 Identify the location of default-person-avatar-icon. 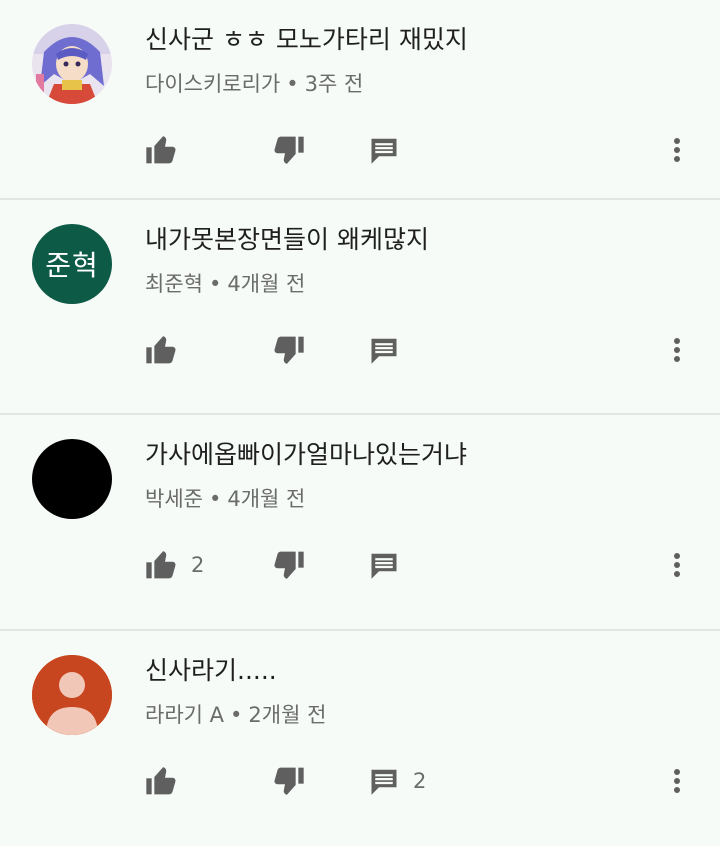
(72, 695).